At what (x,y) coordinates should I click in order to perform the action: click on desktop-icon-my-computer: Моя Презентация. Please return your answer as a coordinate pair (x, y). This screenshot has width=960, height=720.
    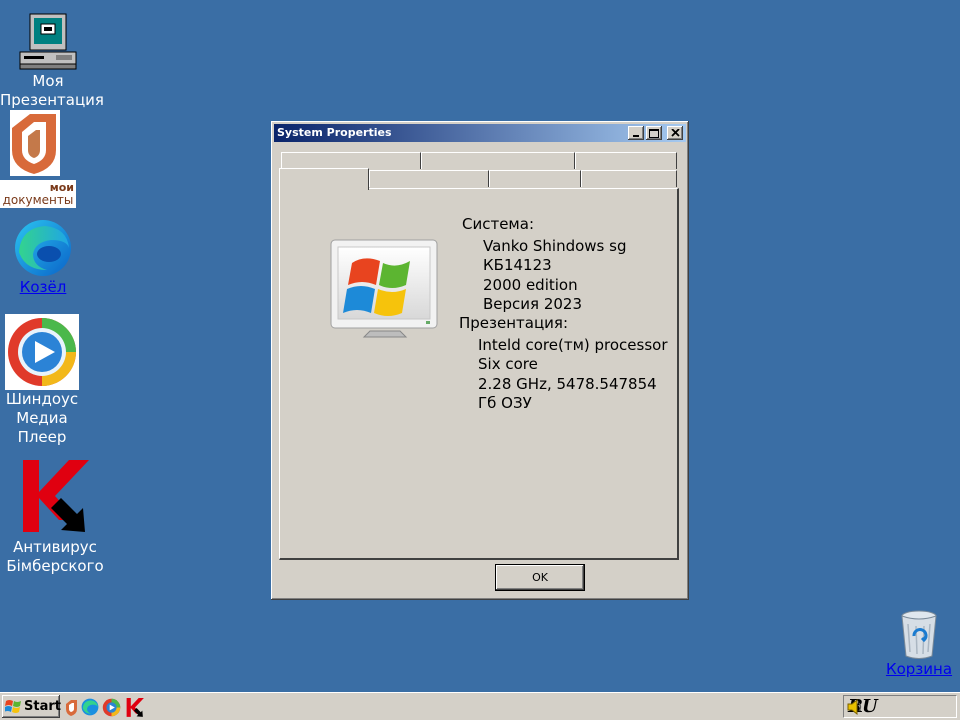
    Looking at the image, I should click on (52, 61).